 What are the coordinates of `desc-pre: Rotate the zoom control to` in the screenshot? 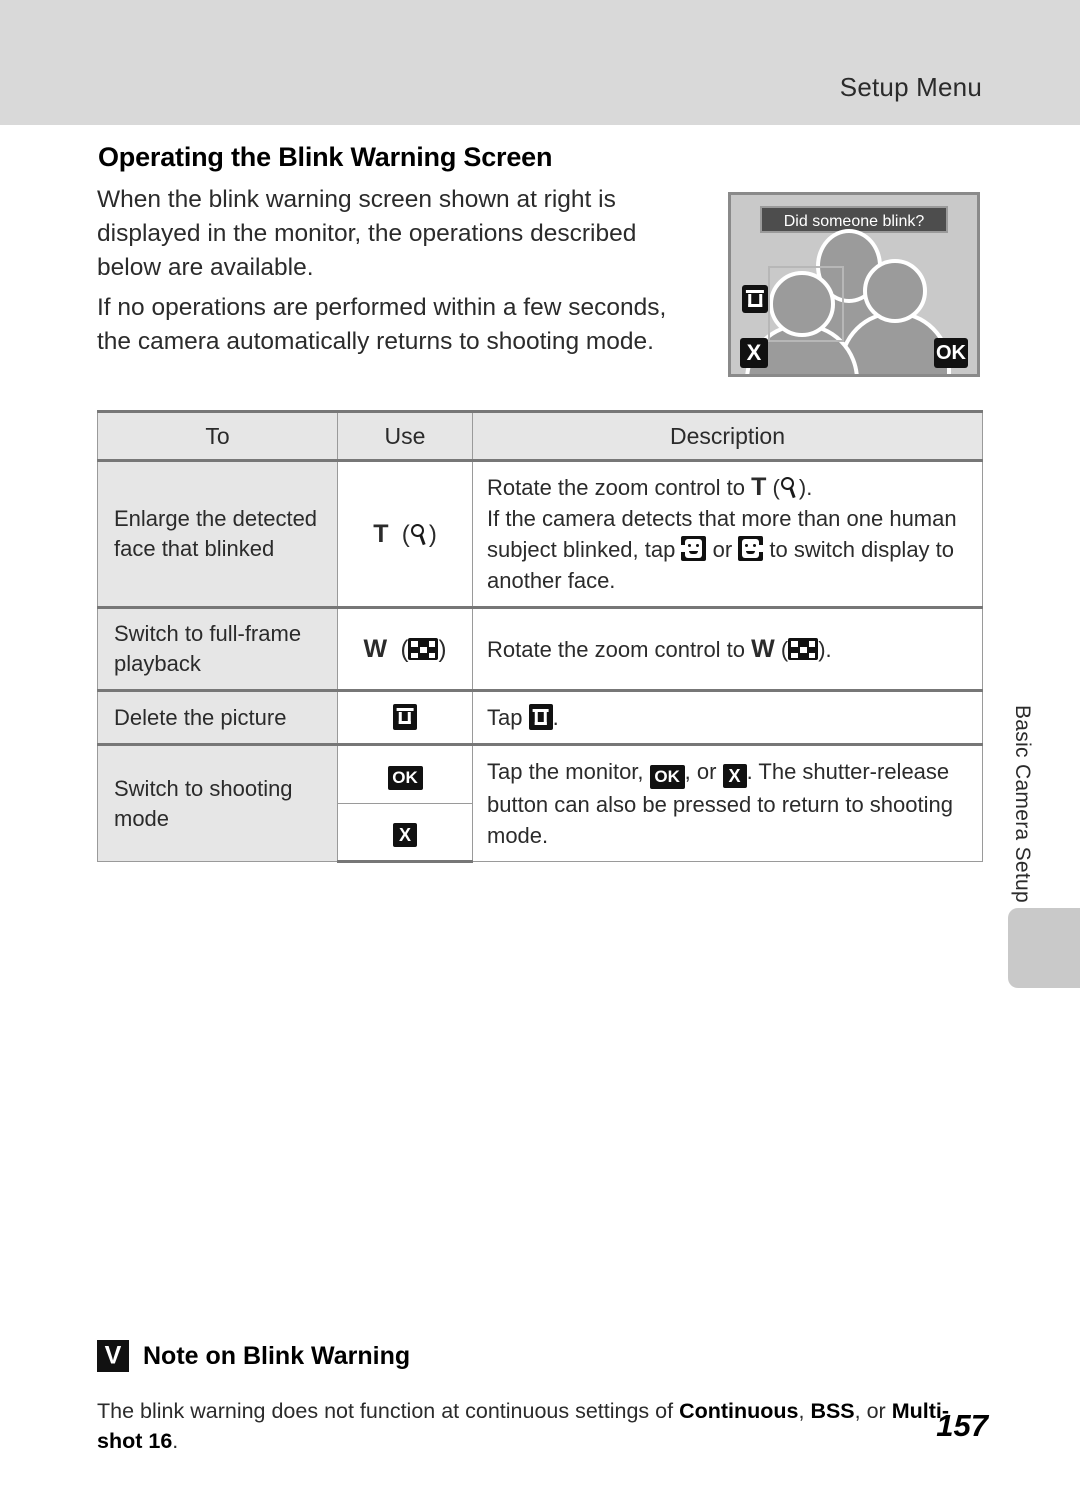 It's located at (619, 649).